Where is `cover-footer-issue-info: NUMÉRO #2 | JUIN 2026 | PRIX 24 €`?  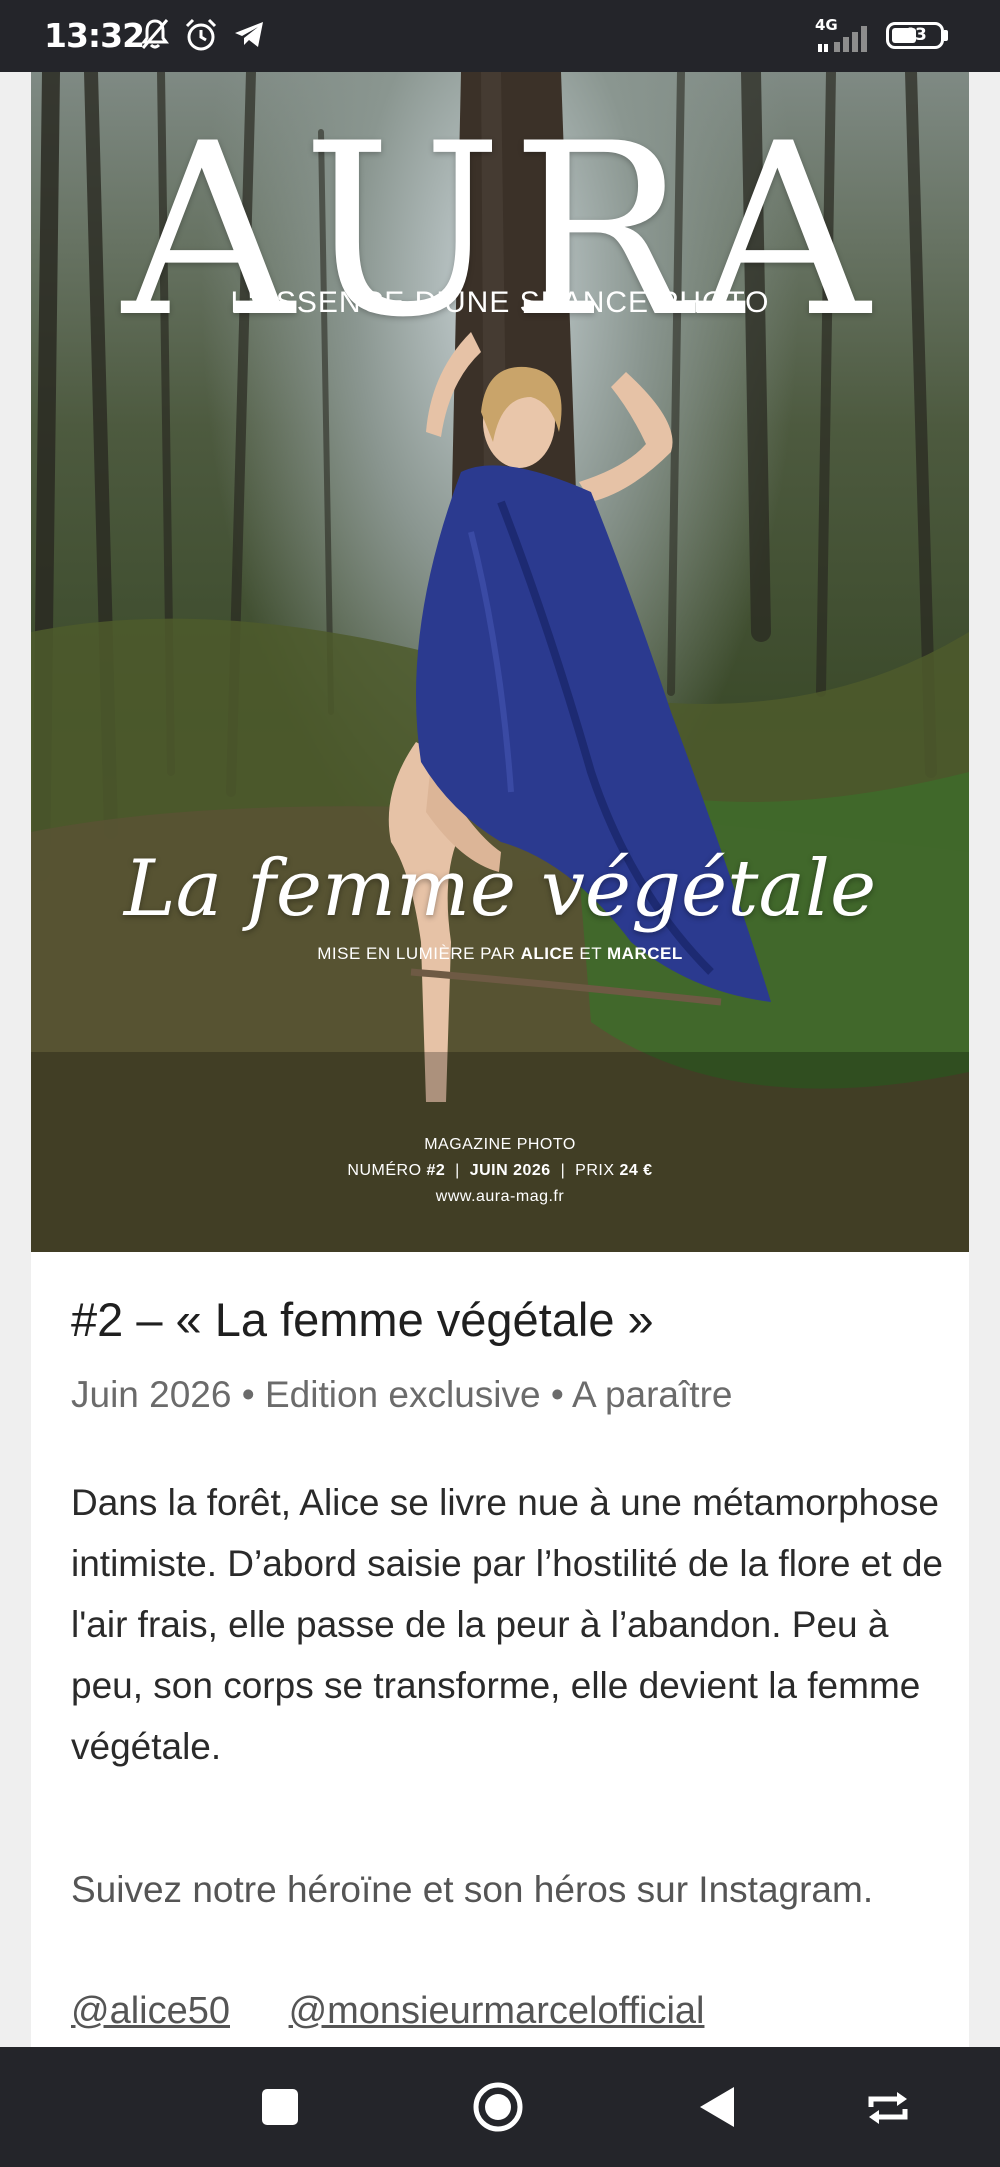
cover-footer-issue-info: NUMÉRO #2 | JUIN 2026 | PRIX 24 € is located at coordinates (500, 1170).